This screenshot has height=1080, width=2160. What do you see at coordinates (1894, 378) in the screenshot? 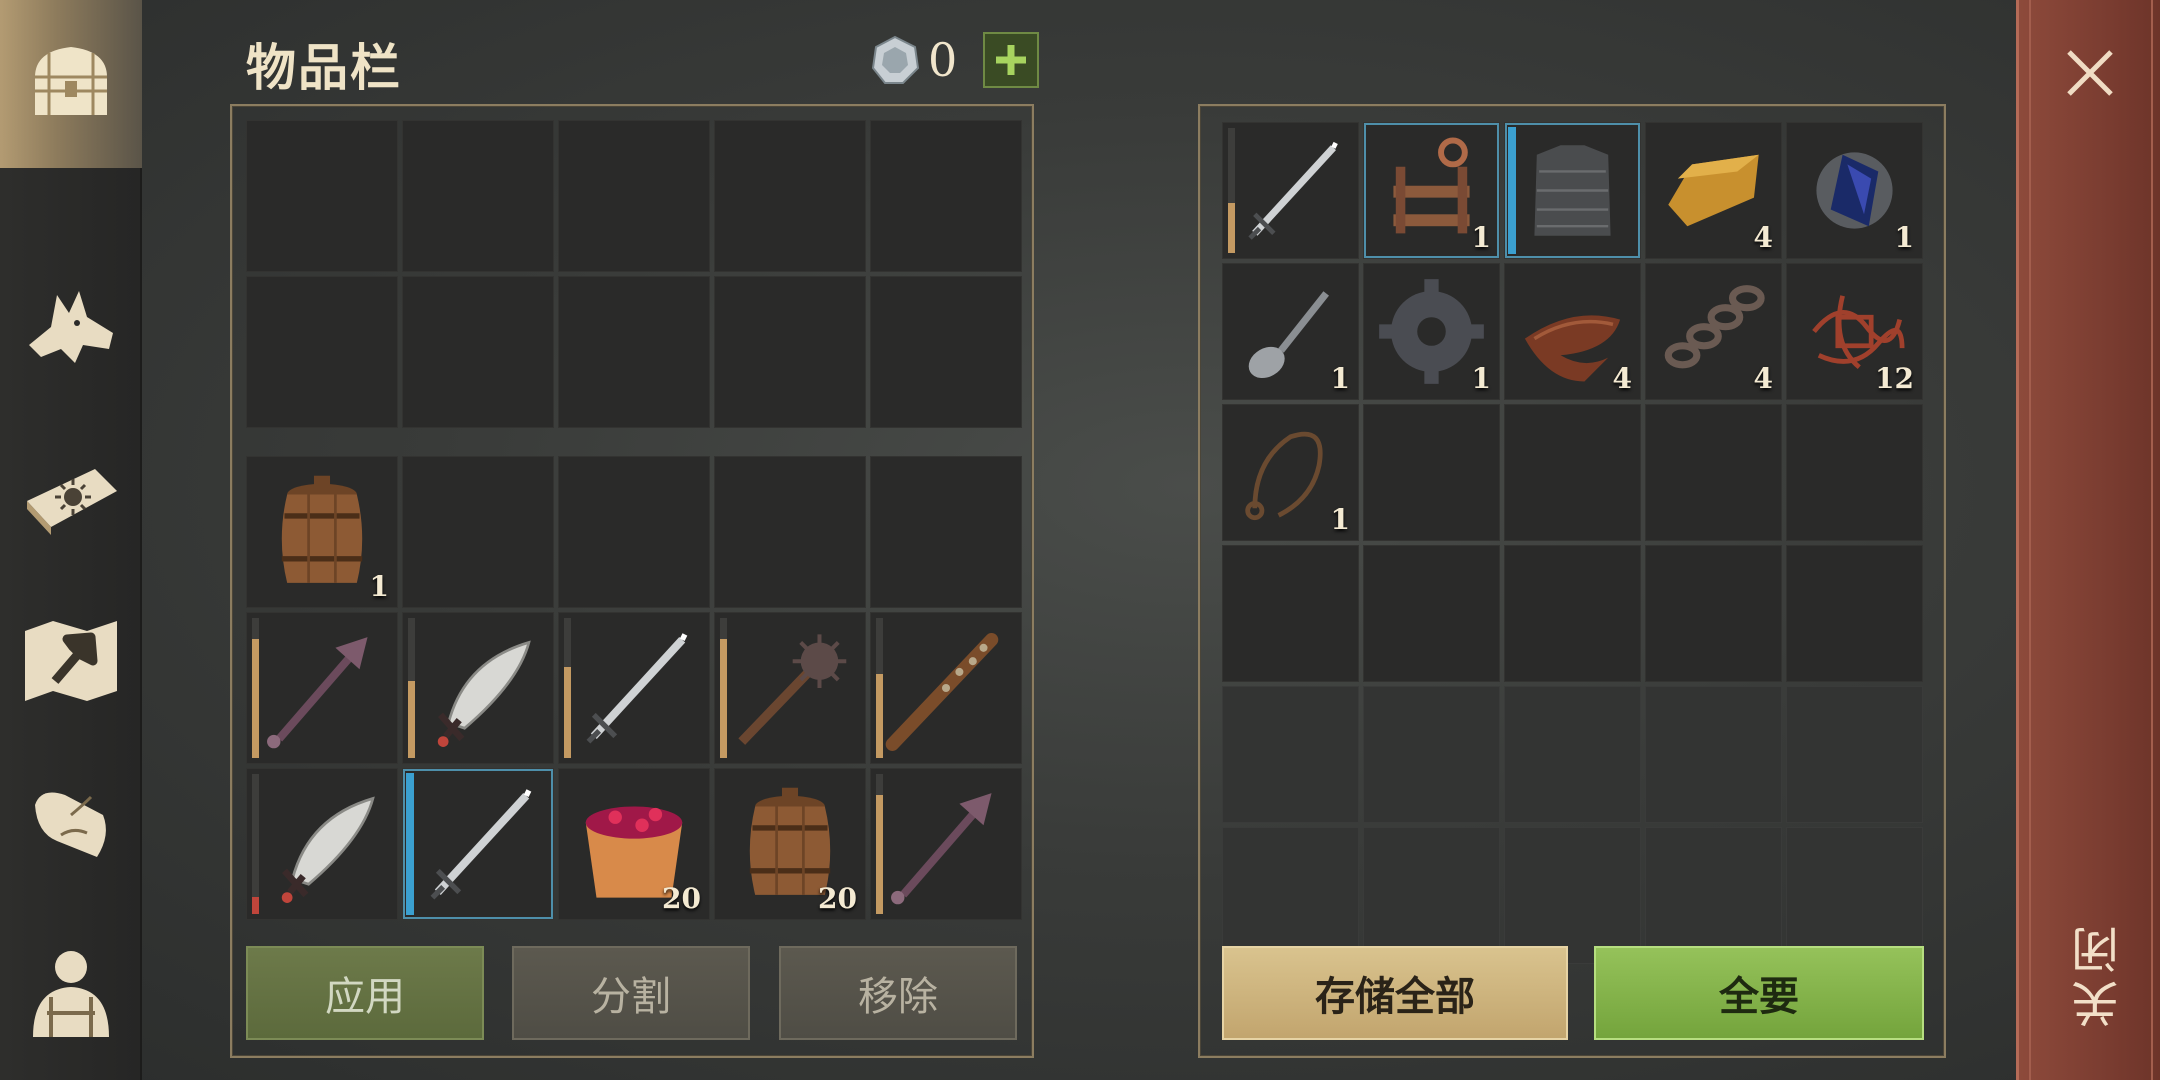
I see `item-count: 12` at bounding box center [1894, 378].